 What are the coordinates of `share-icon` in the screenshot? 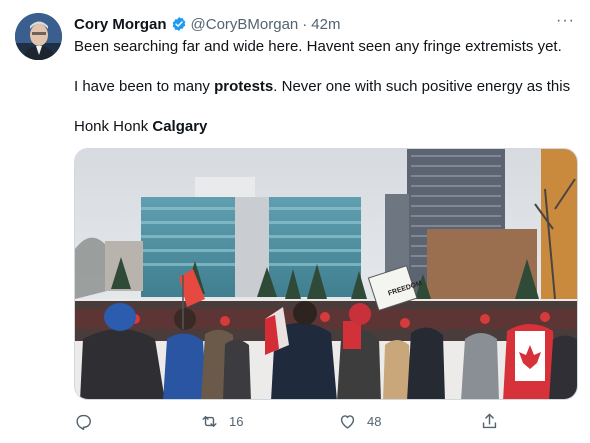 It's located at (489, 421).